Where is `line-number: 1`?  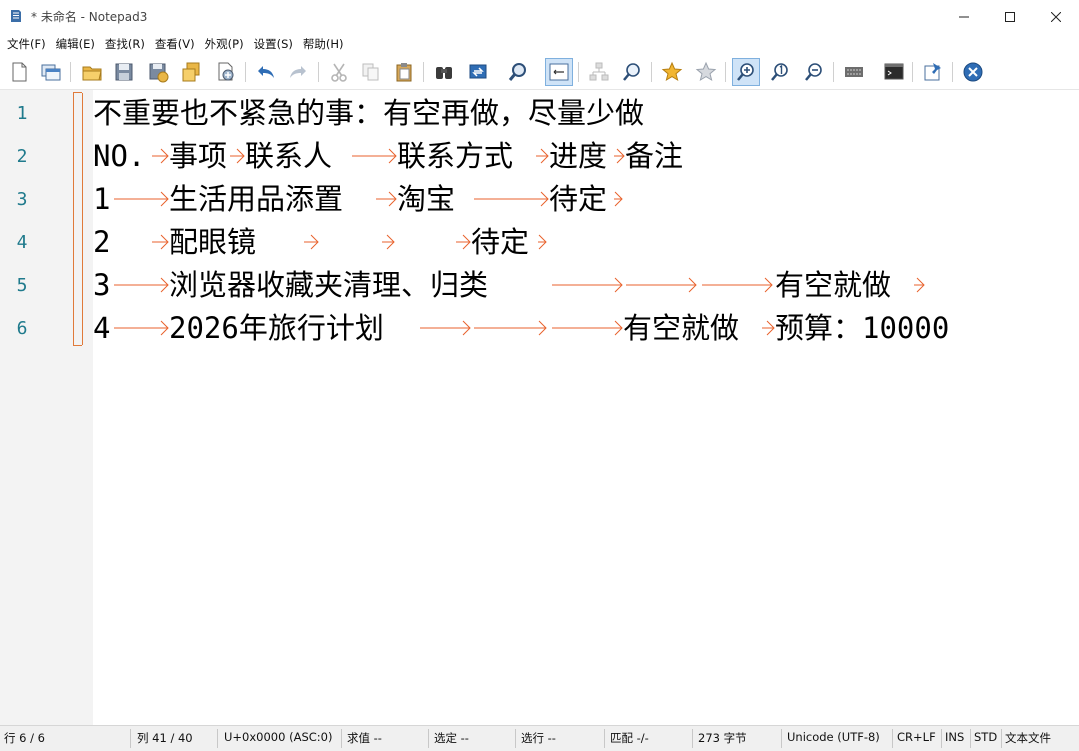
line-number: 1 is located at coordinates (22, 113).